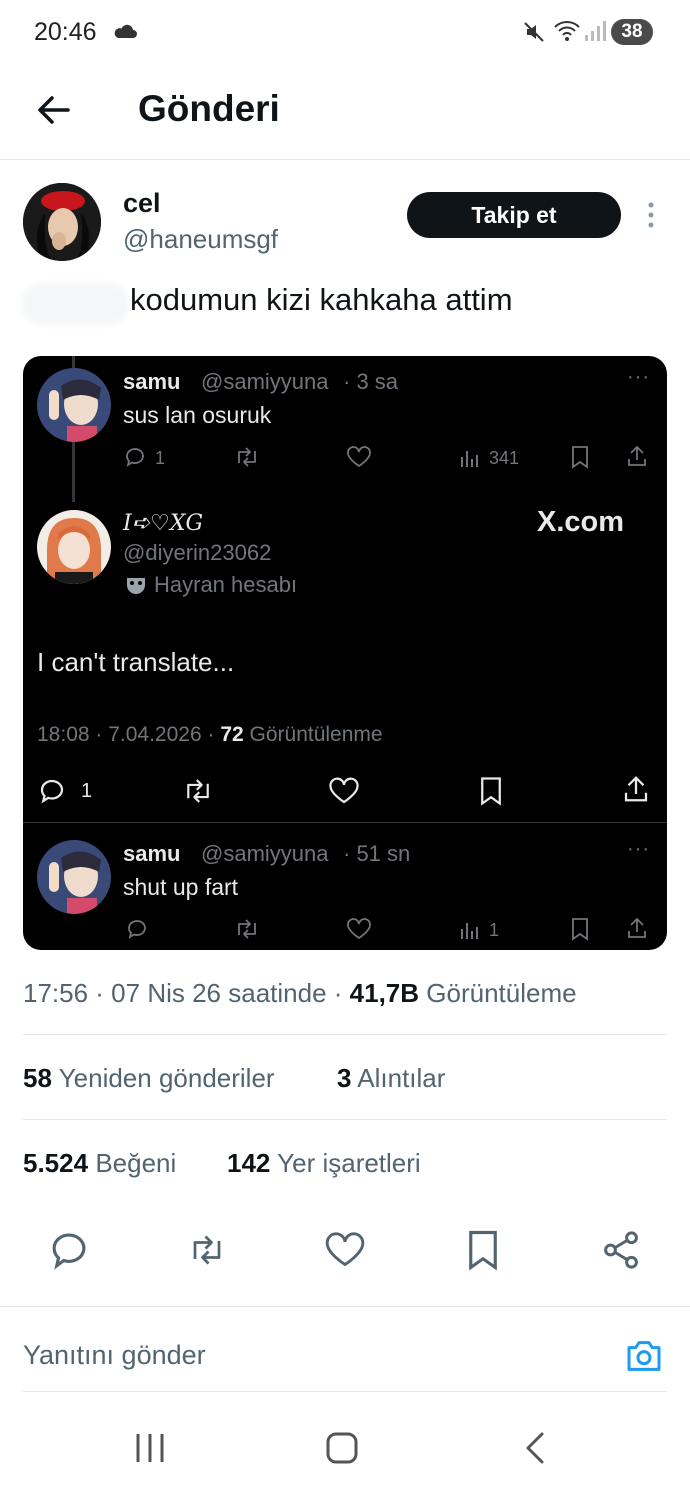 The image size is (690, 1495). I want to click on reposts-stat: 58 Yeniden gönderiler, so click(149, 1078).